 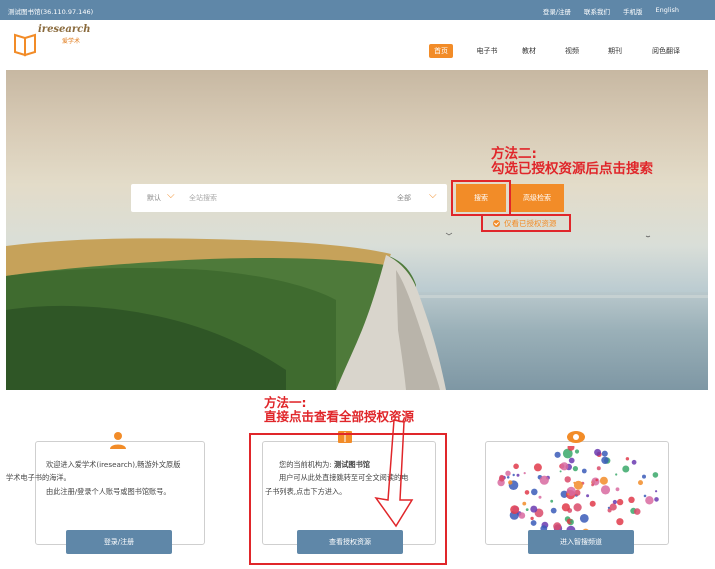 What do you see at coordinates (154, 198) in the screenshot?
I see `search-scope-select: 默认` at bounding box center [154, 198].